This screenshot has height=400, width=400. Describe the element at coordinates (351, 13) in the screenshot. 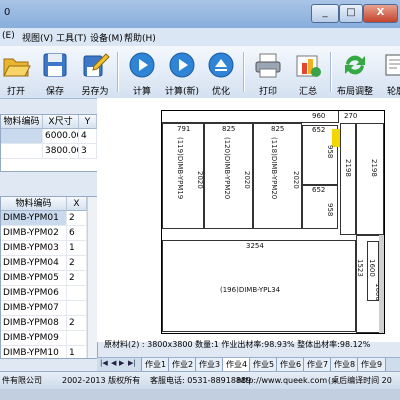

I see `maximize-button: □` at that location.